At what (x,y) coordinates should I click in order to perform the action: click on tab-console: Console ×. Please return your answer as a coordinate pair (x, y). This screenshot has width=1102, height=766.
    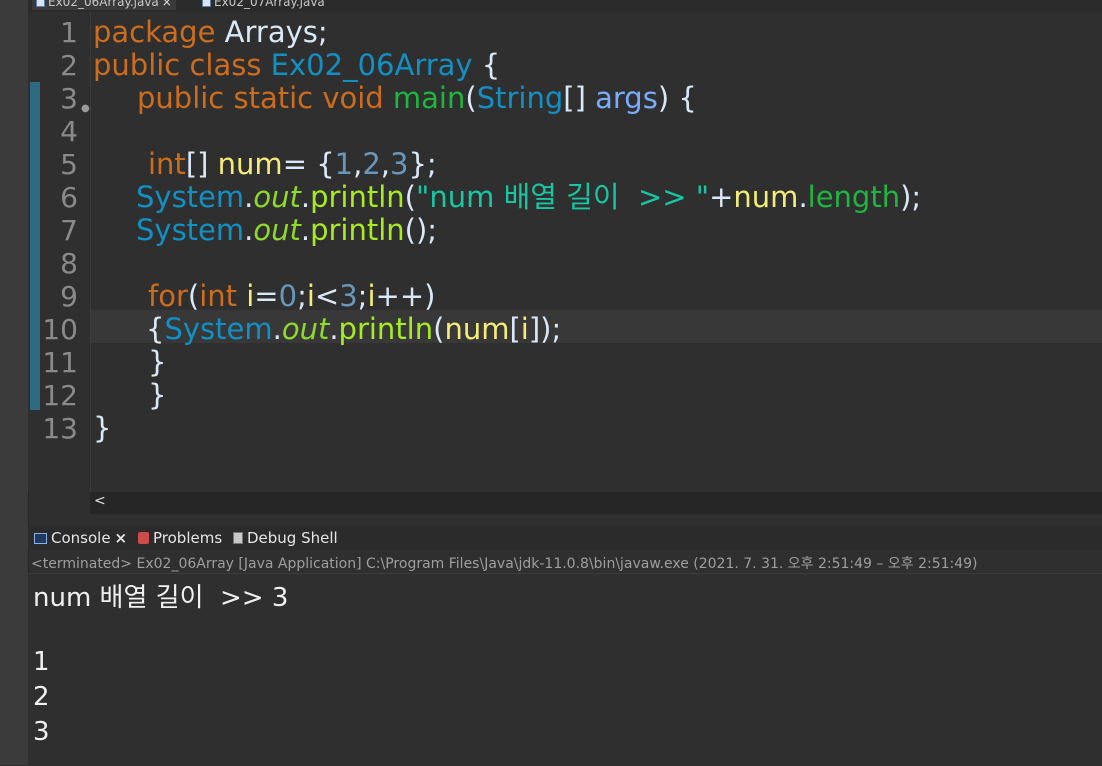
    Looking at the image, I should click on (80, 538).